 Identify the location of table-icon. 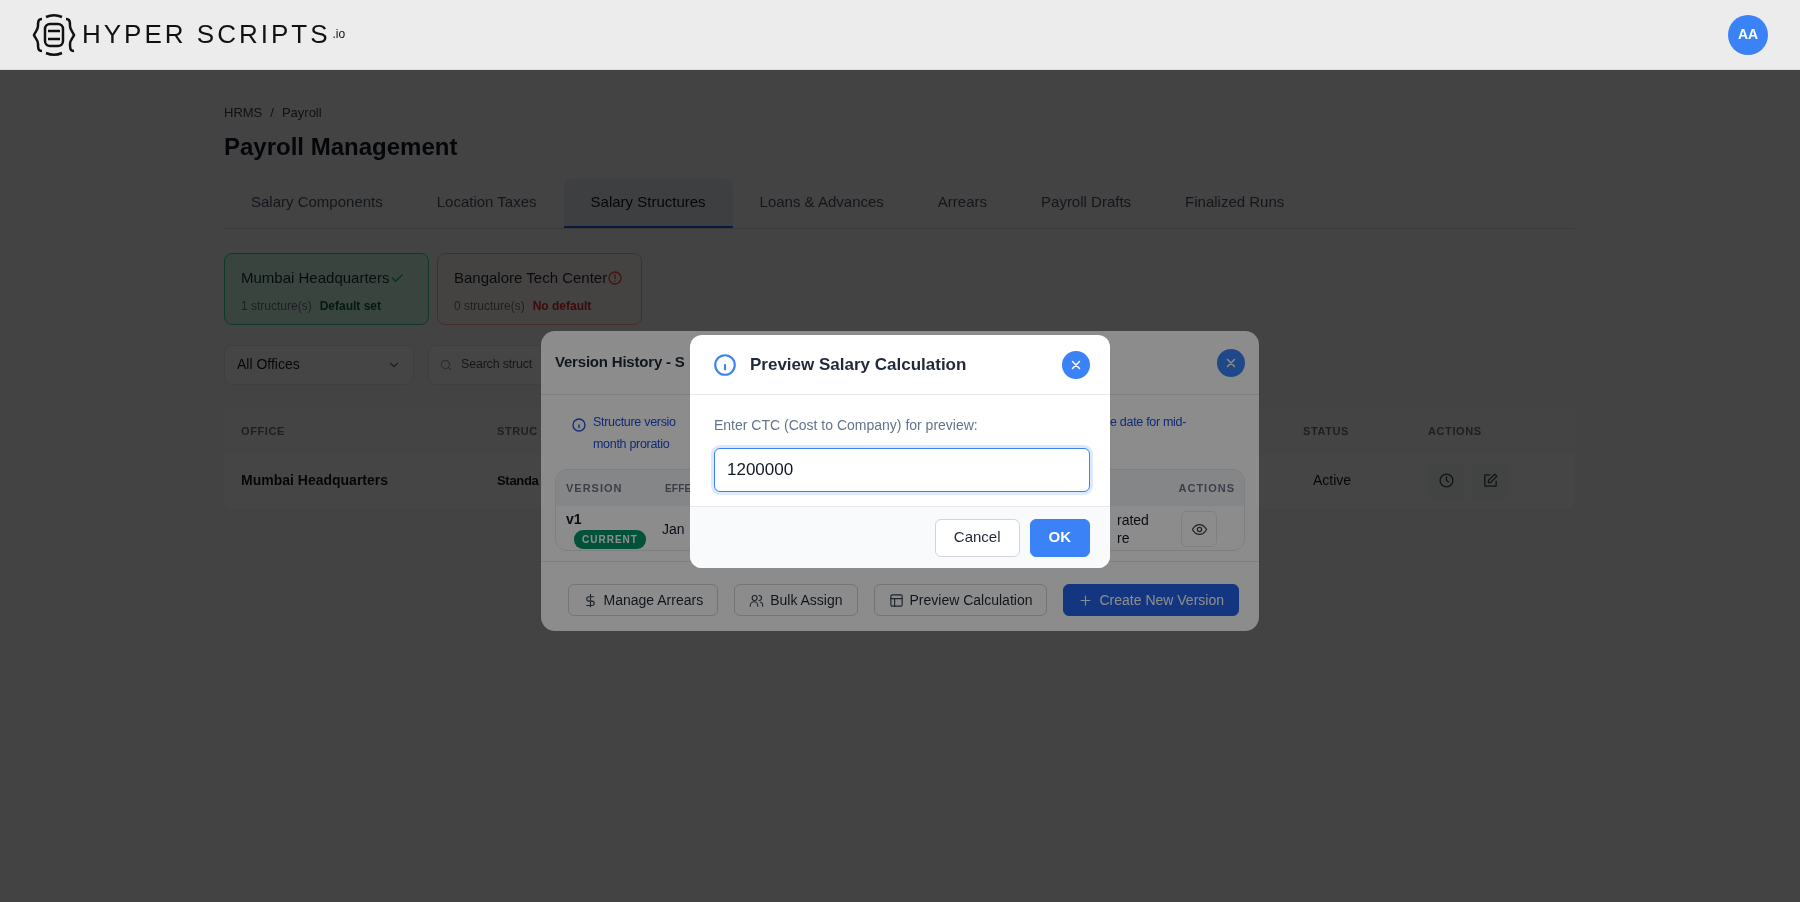
(896, 600).